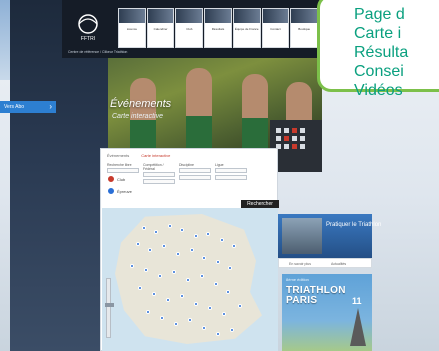 The image size is (439, 351). What do you see at coordinates (275, 28) in the screenshot?
I see `nav-item-contact: Contact` at bounding box center [275, 28].